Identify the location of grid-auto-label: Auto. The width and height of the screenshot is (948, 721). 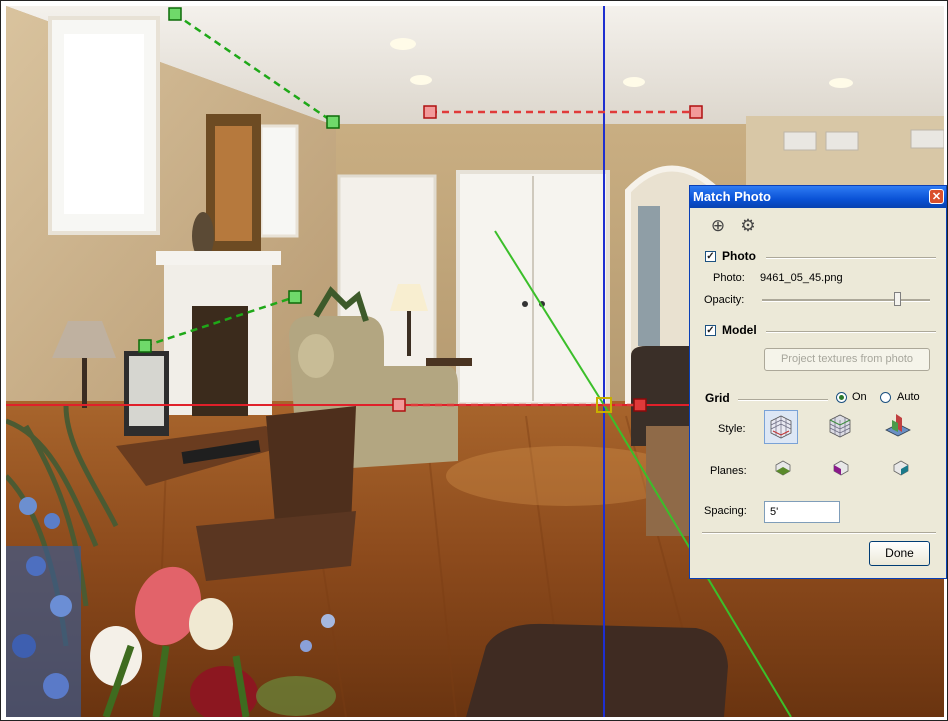
(908, 397).